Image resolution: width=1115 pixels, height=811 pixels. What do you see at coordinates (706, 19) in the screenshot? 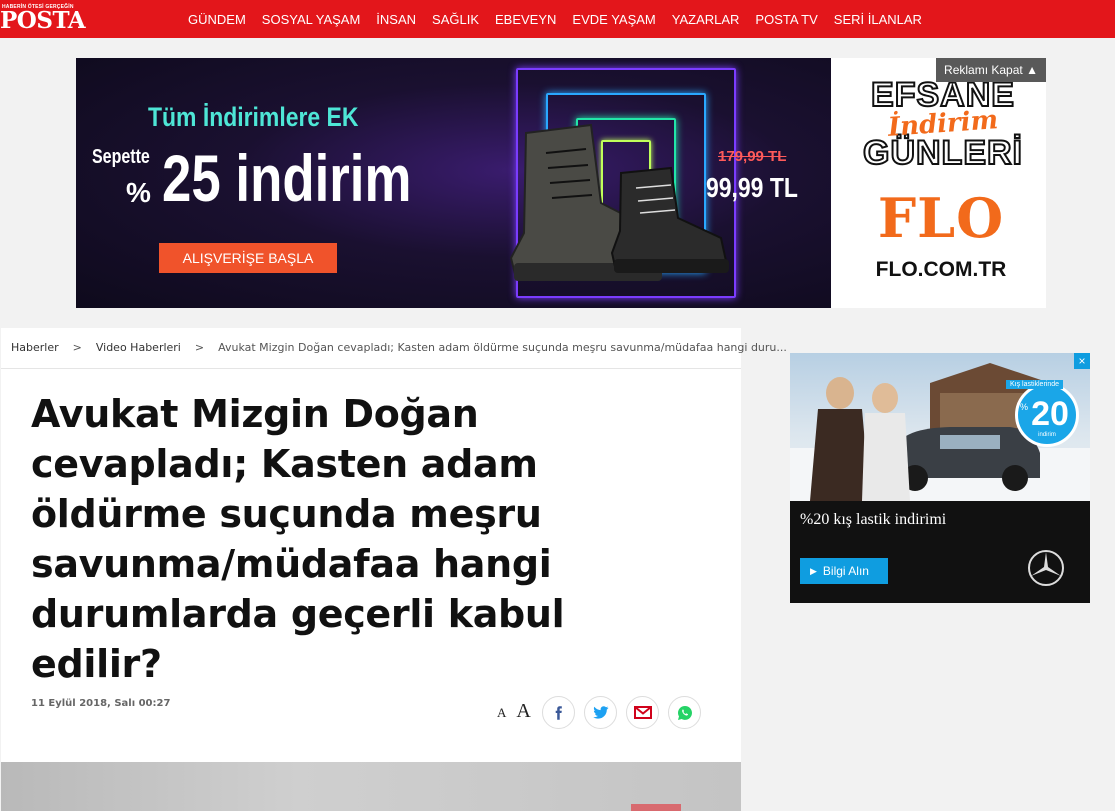
I see `nav-item-yazarlar: YAZARLAR` at bounding box center [706, 19].